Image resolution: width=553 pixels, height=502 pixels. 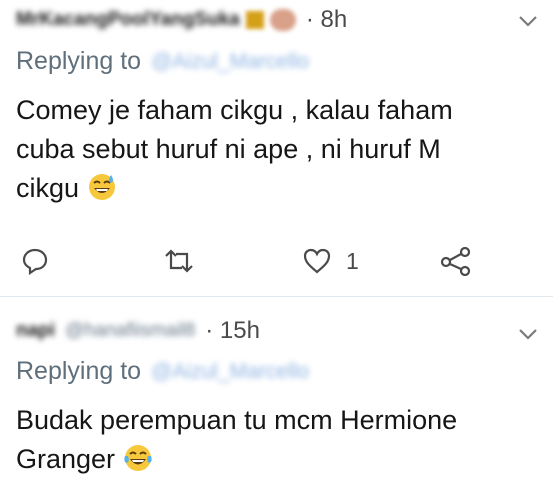 I want to click on tweet-header: MrKacangPoolYangSuka · 8h, so click(x=181, y=20).